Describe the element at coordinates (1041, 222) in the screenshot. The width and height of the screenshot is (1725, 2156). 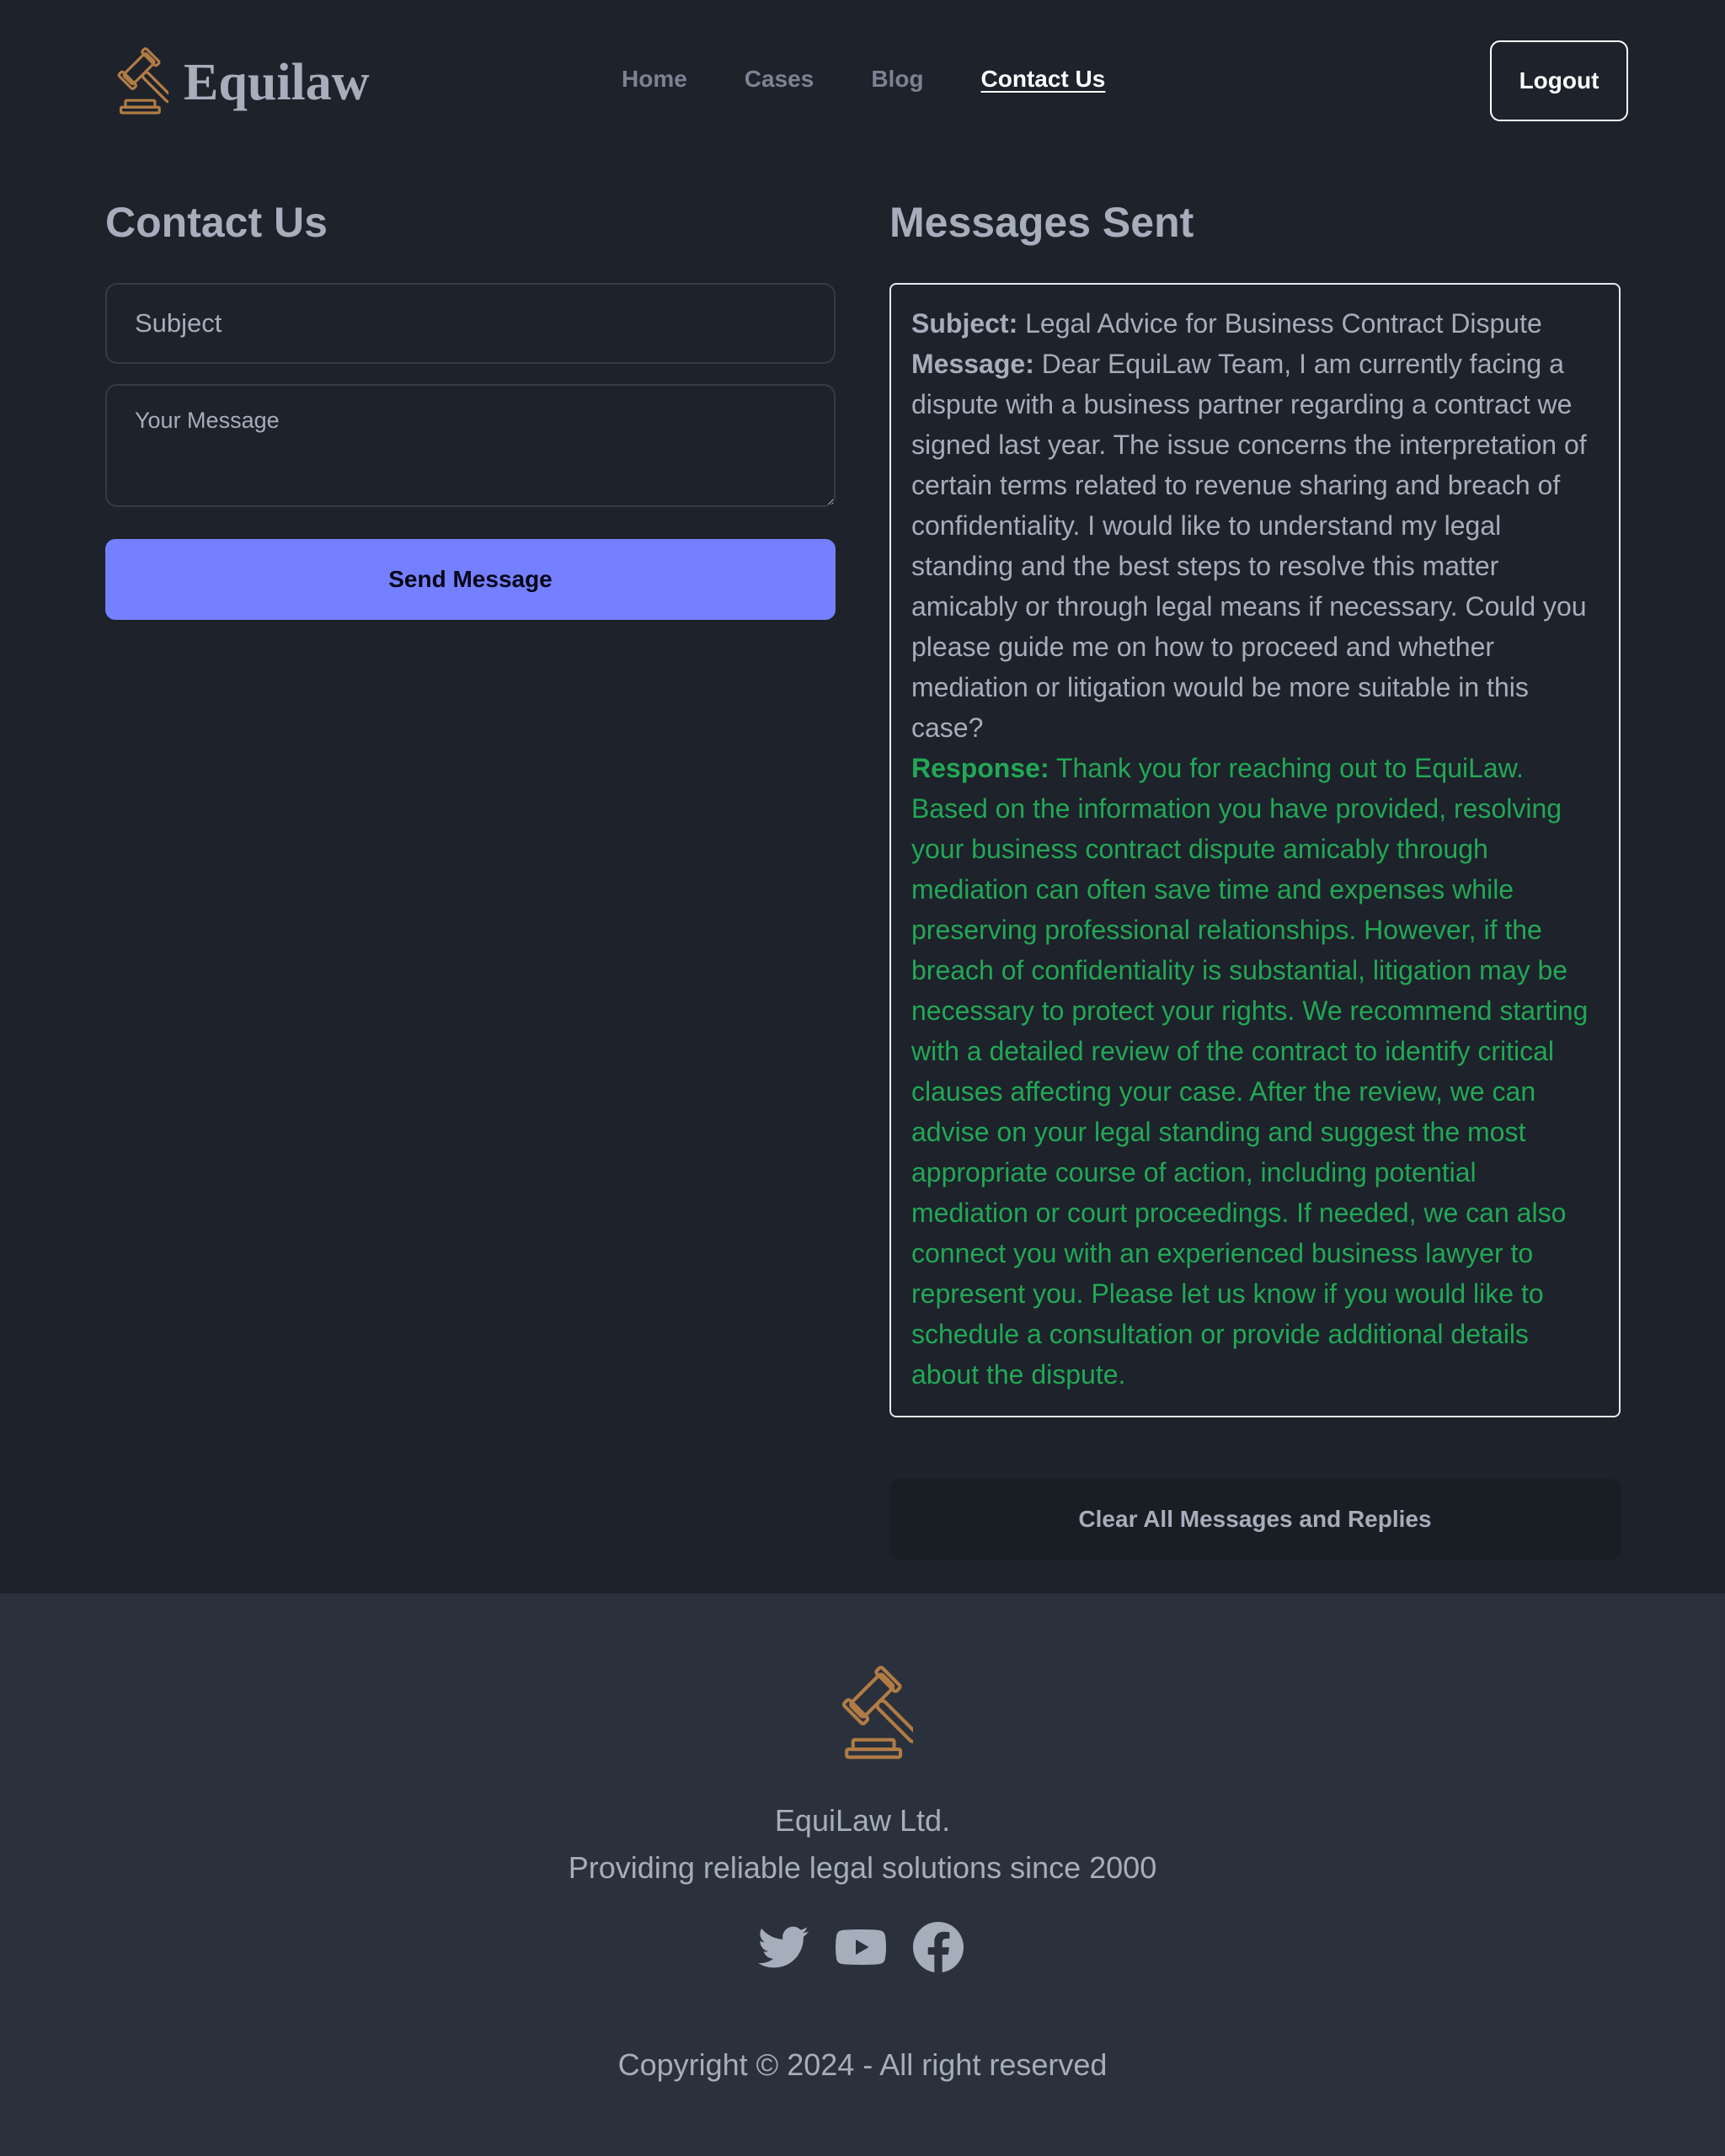
I see `messages-sent-title: Messages Sent` at that location.